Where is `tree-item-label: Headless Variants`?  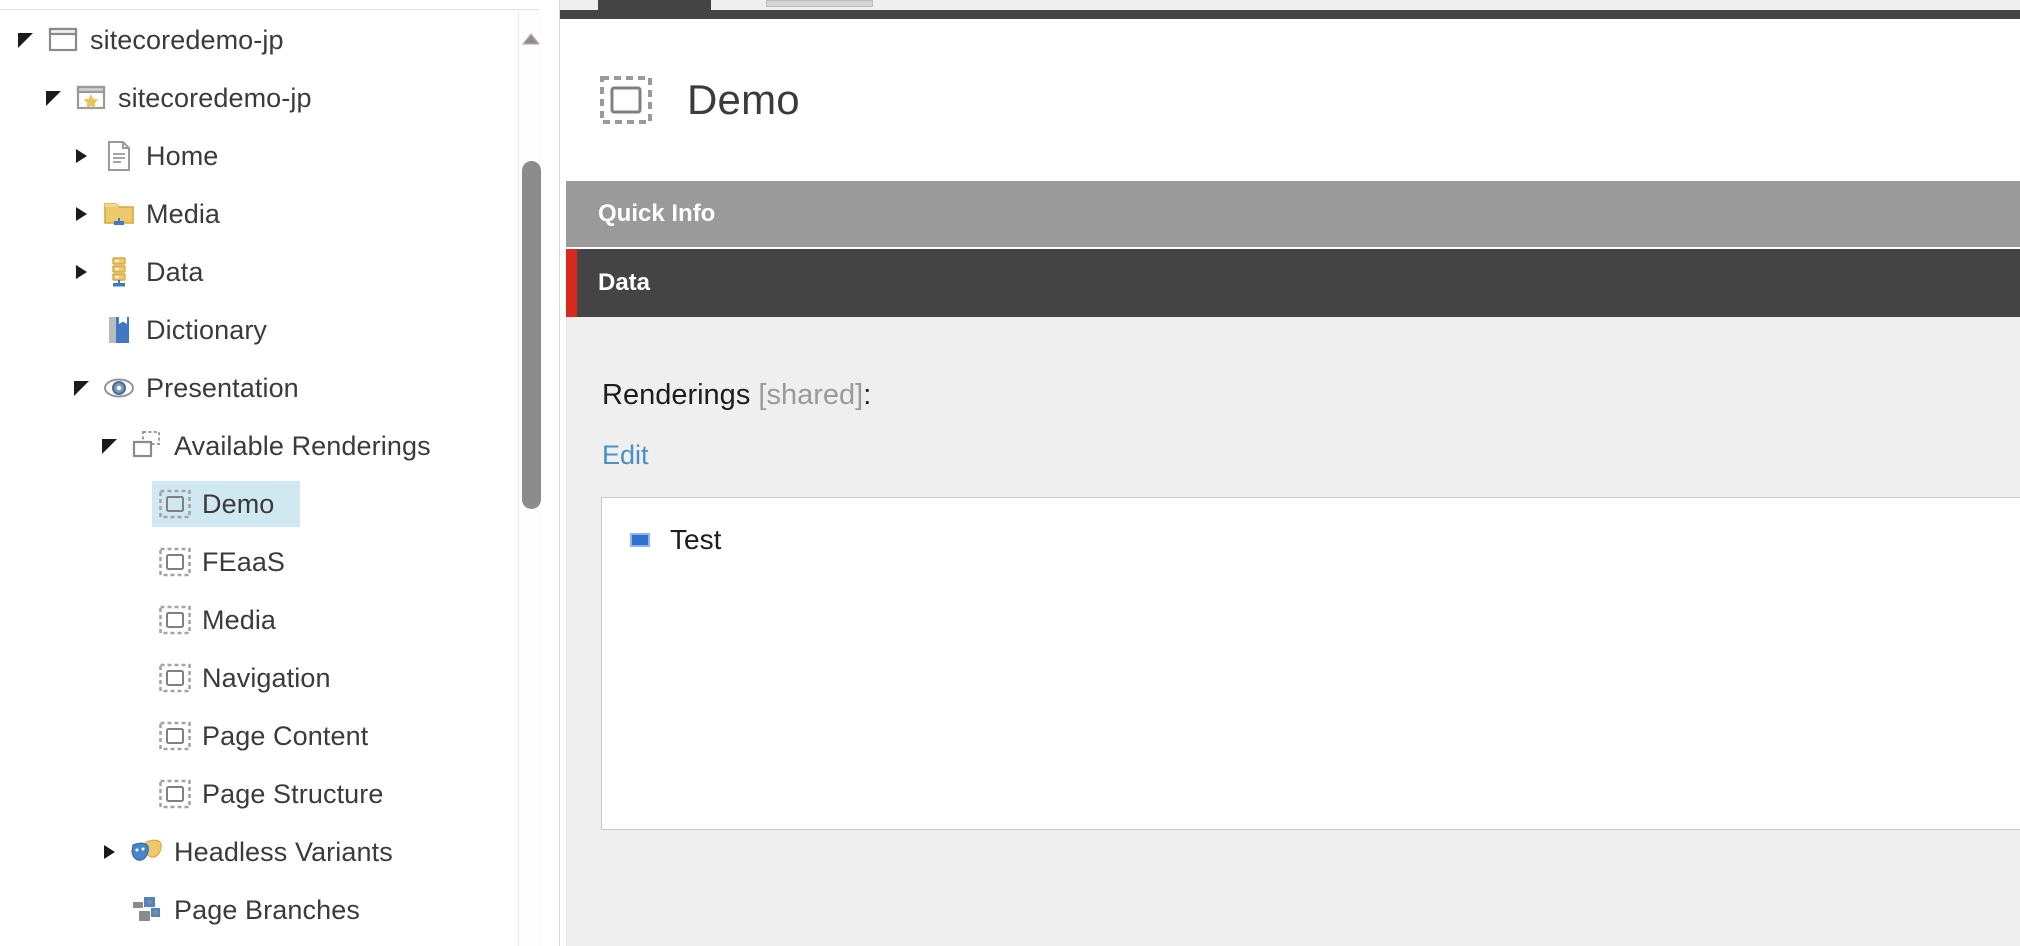 tree-item-label: Headless Variants is located at coordinates (283, 851).